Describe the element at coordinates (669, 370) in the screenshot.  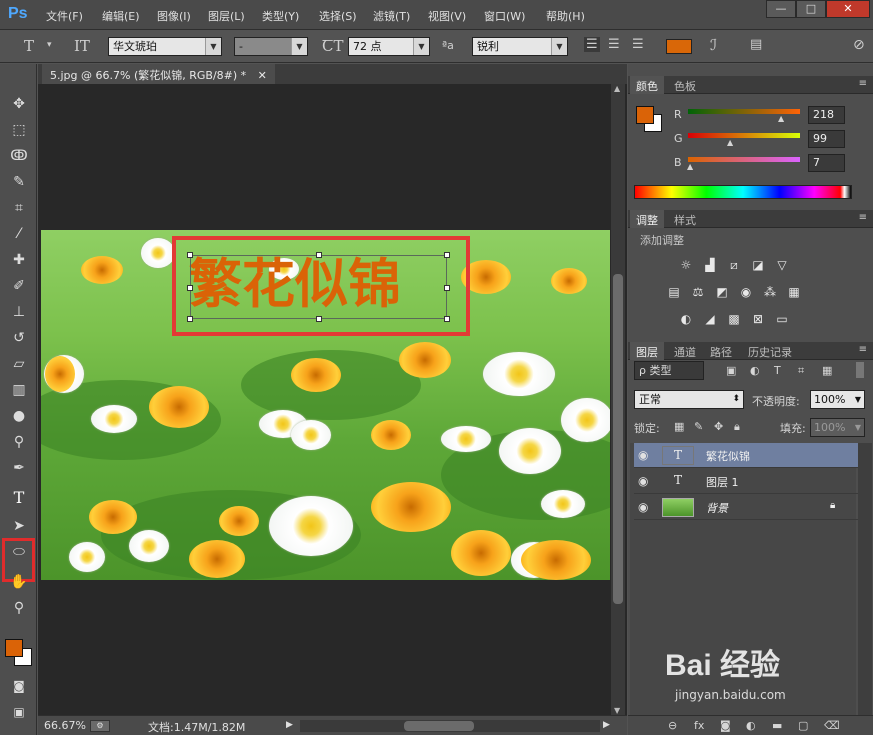
I see `layer-filter-kind-select: ρ 类型` at that location.